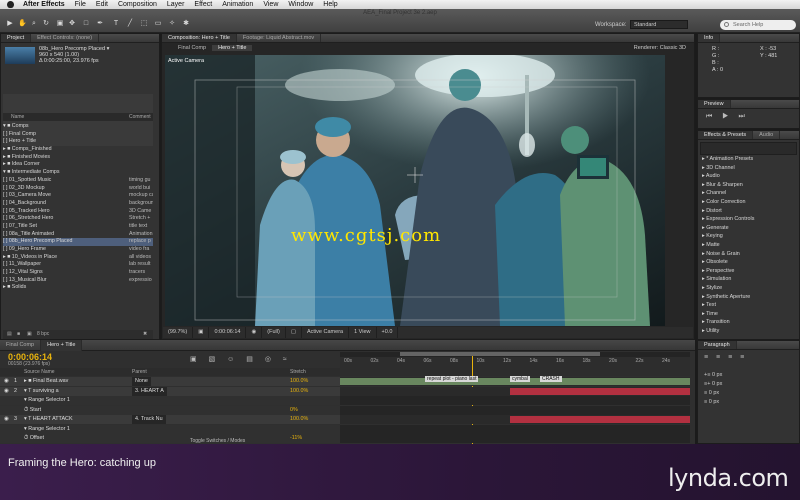 This screenshot has height=500, width=800. I want to click on brush-tool-icon: ╱, so click(130, 24).